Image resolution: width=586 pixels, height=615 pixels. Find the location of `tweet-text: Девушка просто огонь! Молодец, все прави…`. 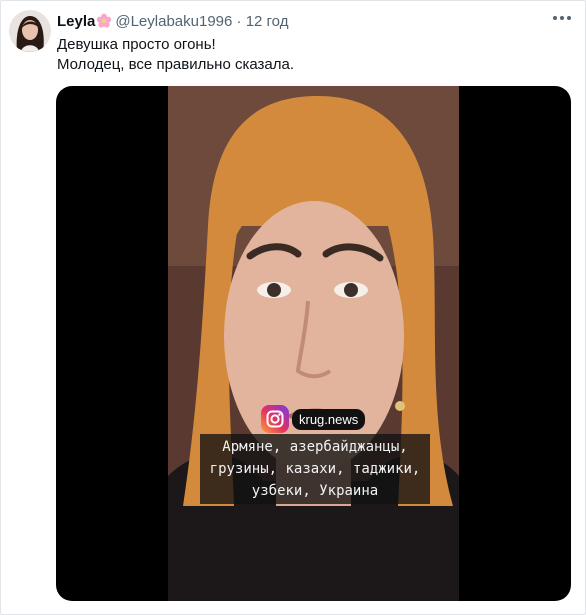

tweet-text: Девушка просто огонь! Молодец, все прави… is located at coordinates (175, 55).